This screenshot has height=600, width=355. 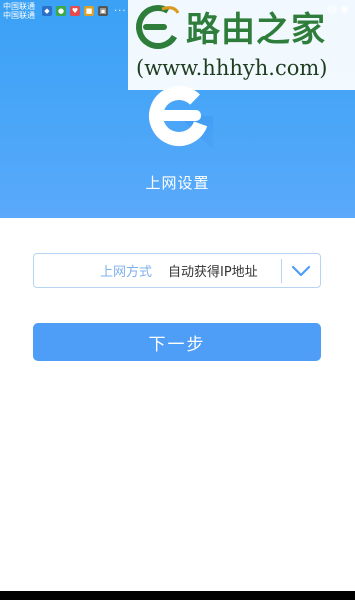 What do you see at coordinates (158, 27) in the screenshot?
I see `watermark-logo-icon` at bounding box center [158, 27].